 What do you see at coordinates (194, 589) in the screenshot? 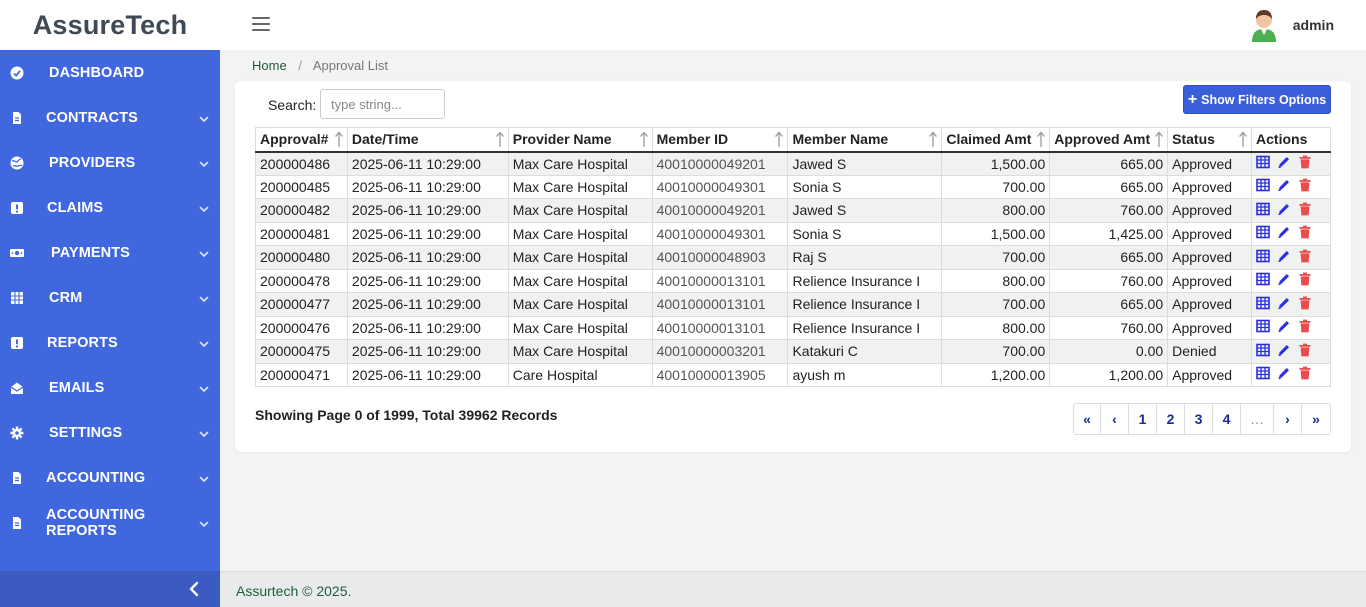
I see `collapse-sidebar-icon` at bounding box center [194, 589].